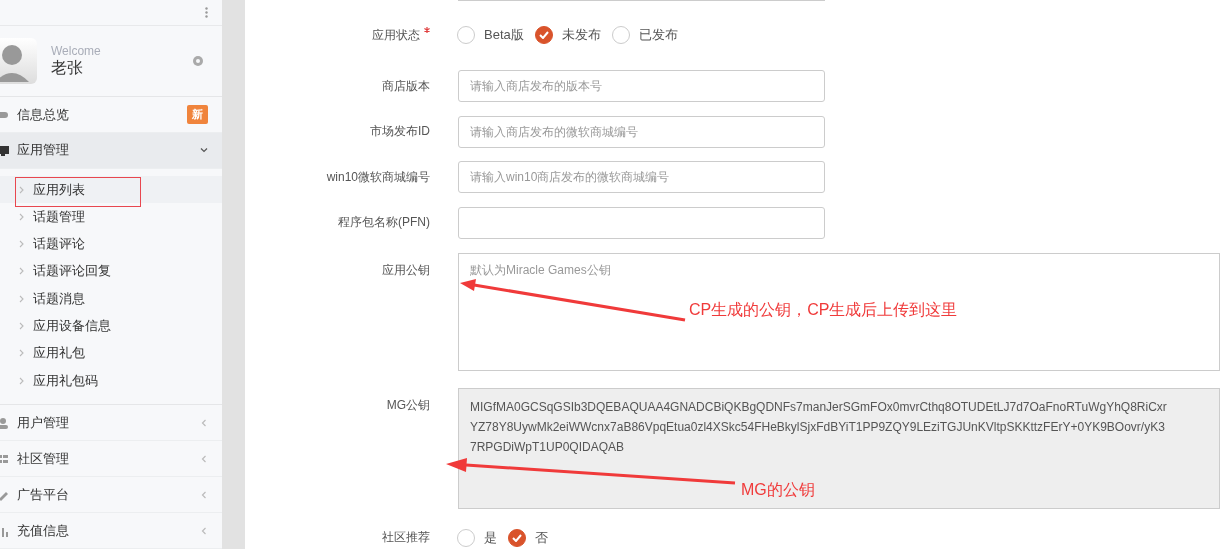 Image resolution: width=1231 pixels, height=549 pixels. What do you see at coordinates (641, 86) in the screenshot?
I see `input-field: 请输入商店发布的版本号` at bounding box center [641, 86].